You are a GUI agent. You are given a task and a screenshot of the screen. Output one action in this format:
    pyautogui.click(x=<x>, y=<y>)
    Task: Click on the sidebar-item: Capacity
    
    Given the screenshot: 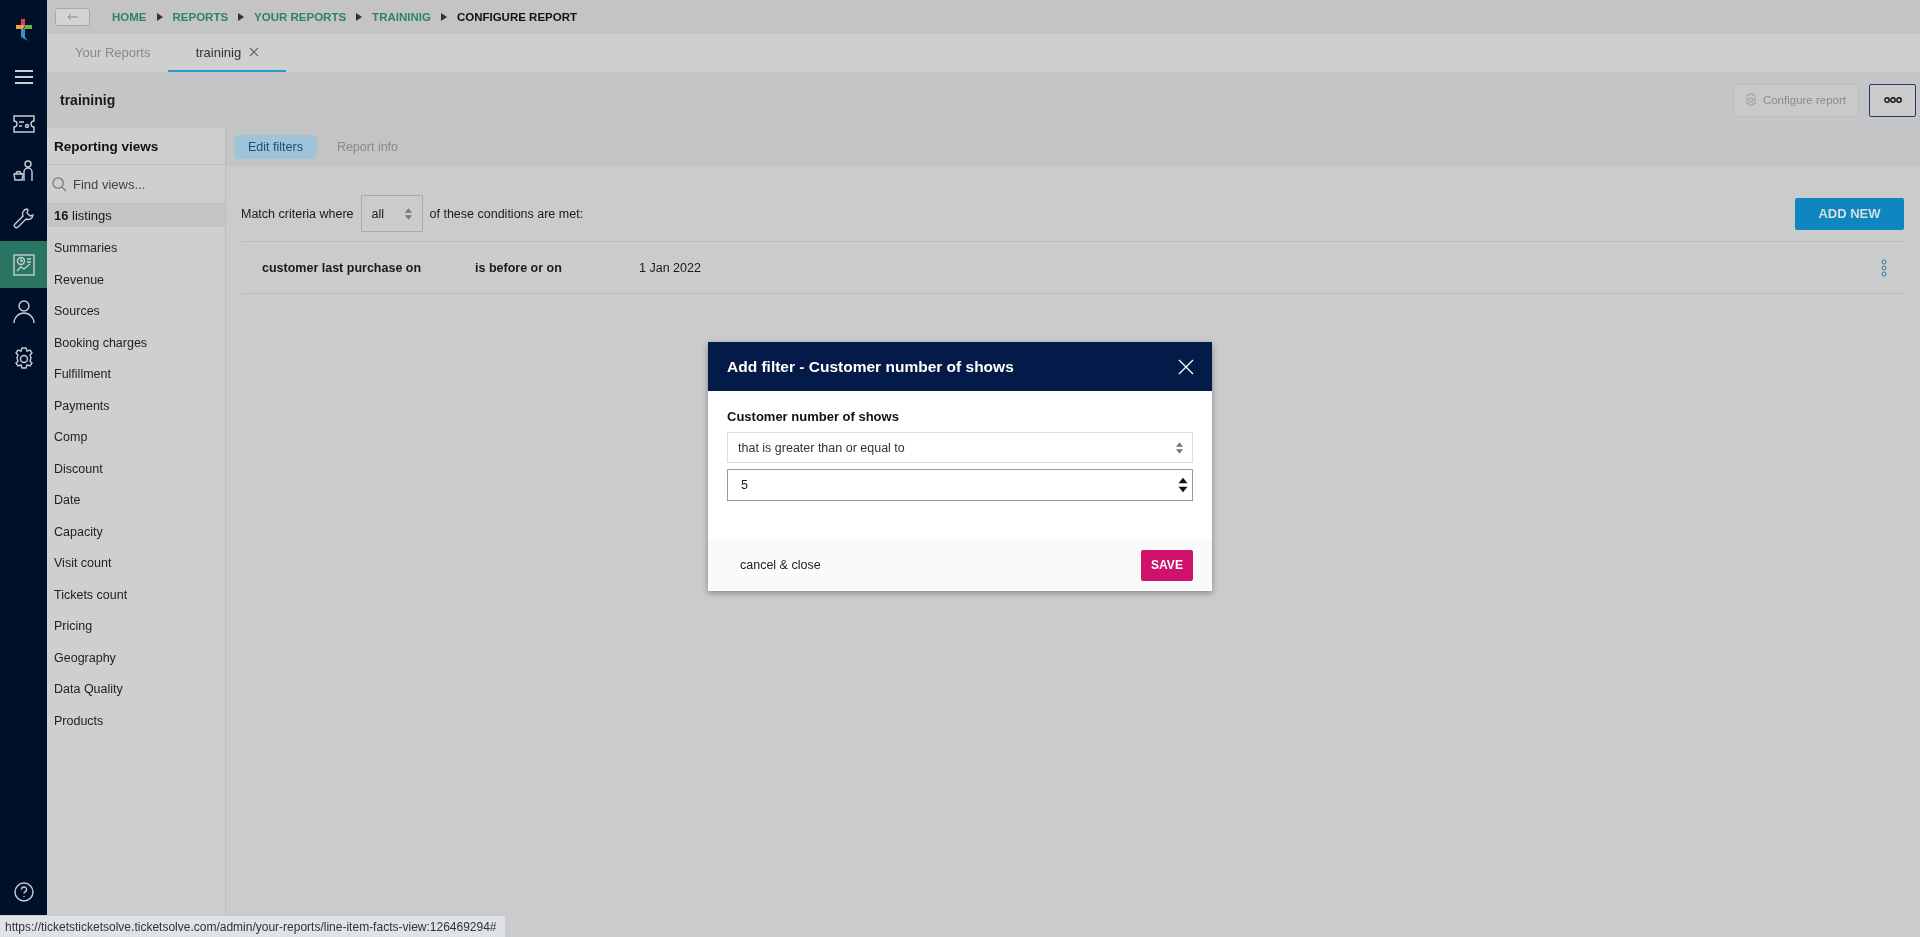 What is the action you would take?
    pyautogui.click(x=136, y=539)
    